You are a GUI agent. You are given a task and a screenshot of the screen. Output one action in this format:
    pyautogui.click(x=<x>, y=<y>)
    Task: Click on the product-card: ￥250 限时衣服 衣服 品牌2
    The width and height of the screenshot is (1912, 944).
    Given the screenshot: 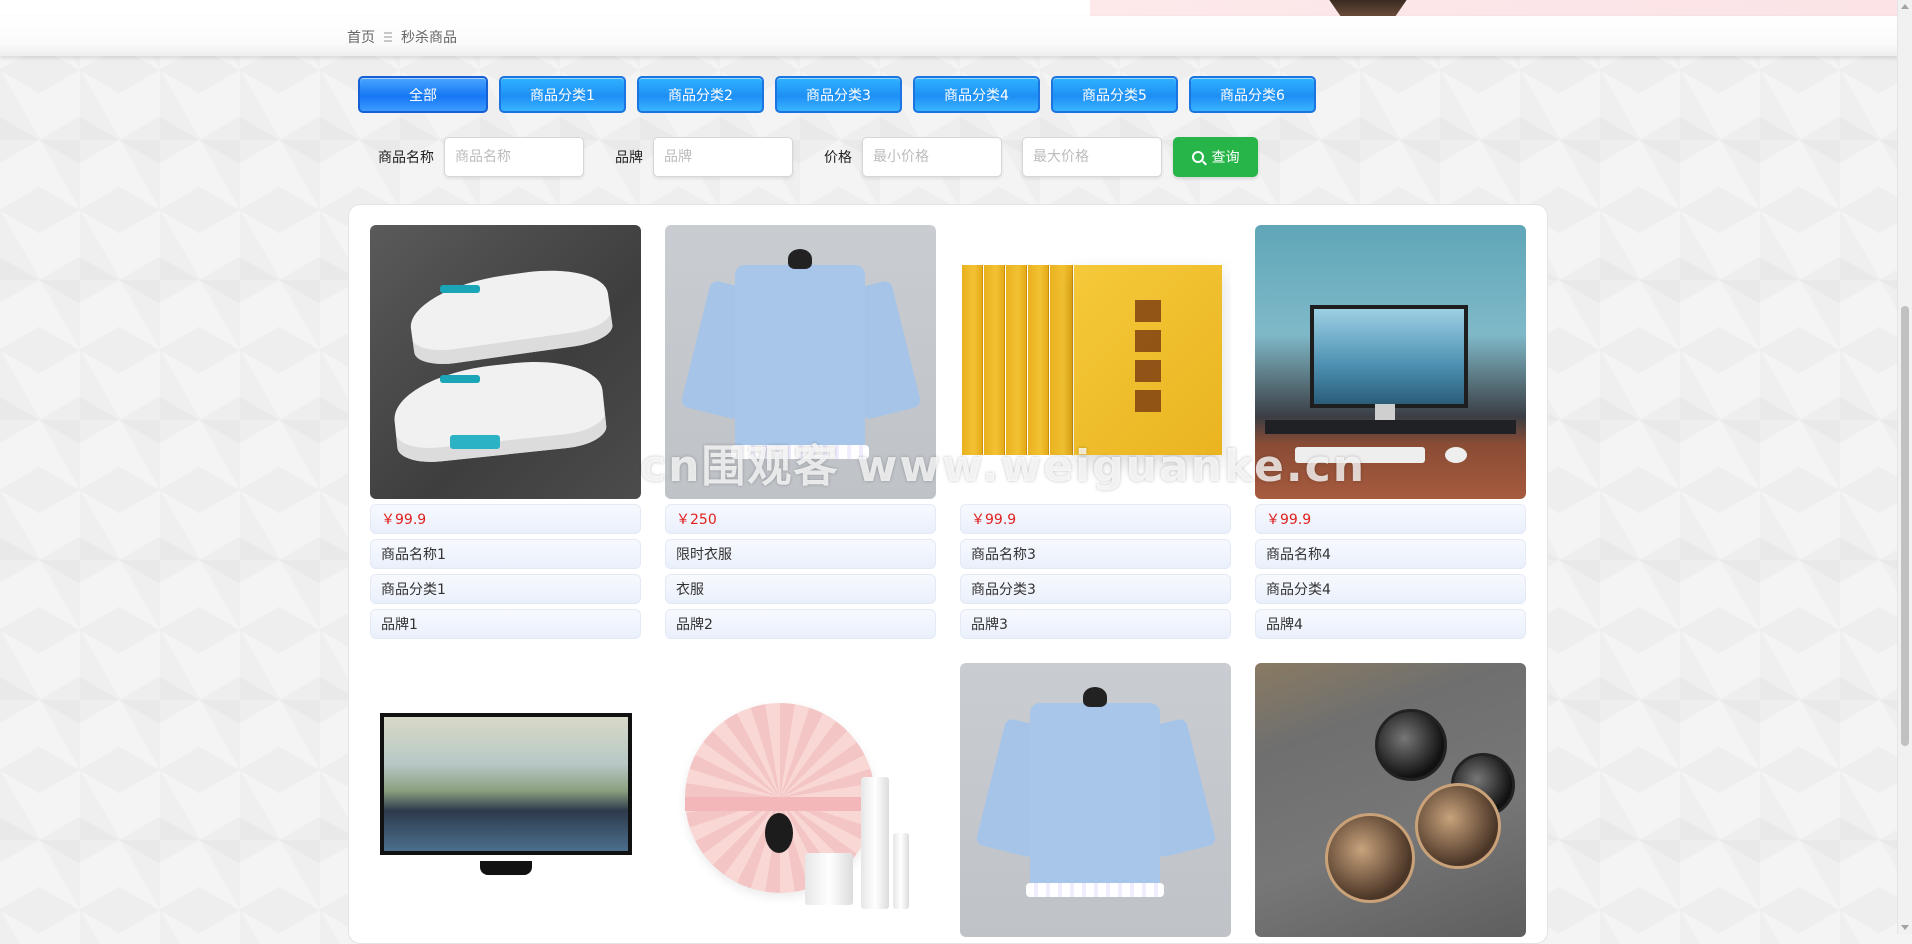 What is the action you would take?
    pyautogui.click(x=800, y=434)
    